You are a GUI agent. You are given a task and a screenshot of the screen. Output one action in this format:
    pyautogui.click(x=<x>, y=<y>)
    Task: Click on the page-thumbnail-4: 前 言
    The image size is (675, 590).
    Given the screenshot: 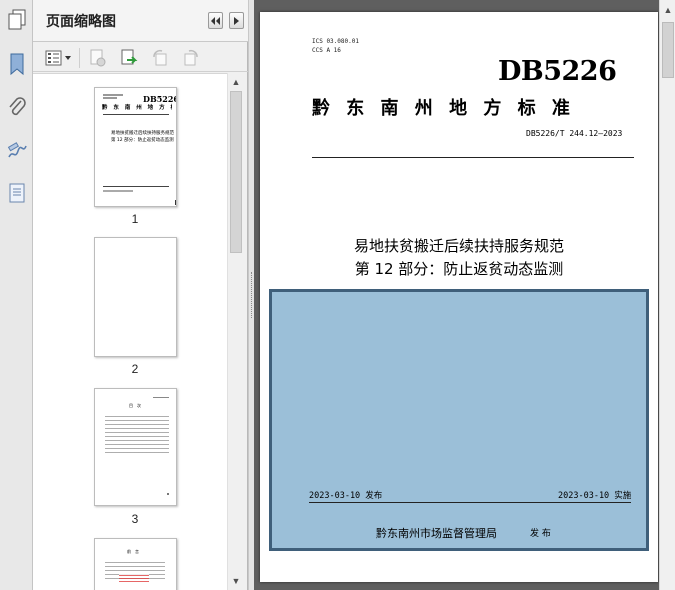 What is the action you would take?
    pyautogui.click(x=135, y=564)
    